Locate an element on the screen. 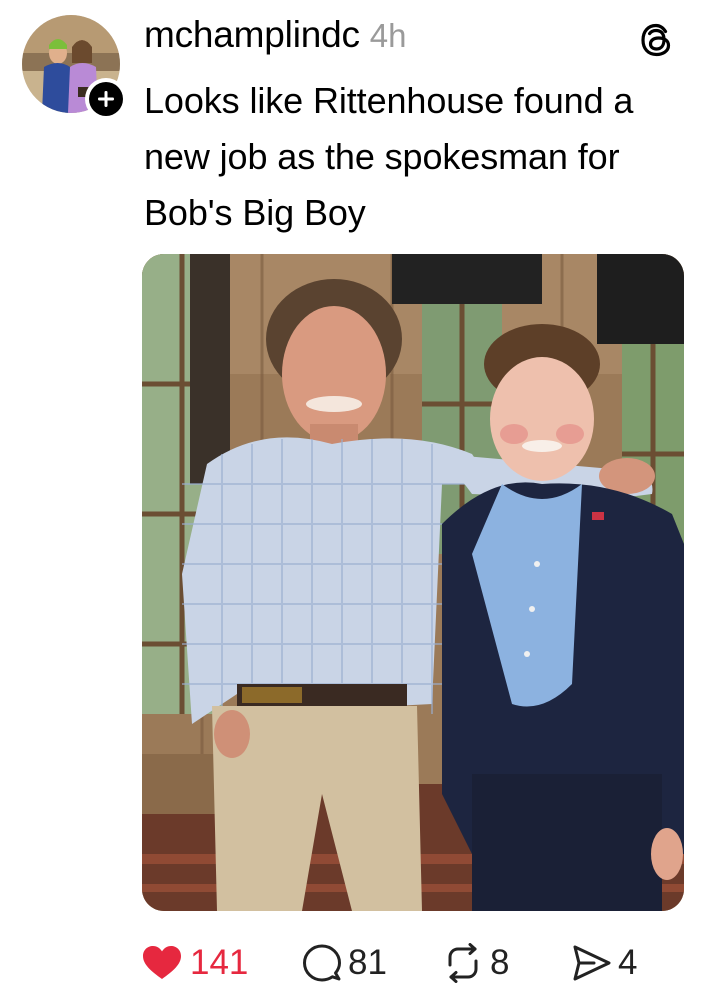 The image size is (711, 1000). timestamp: 4h is located at coordinates (388, 35).